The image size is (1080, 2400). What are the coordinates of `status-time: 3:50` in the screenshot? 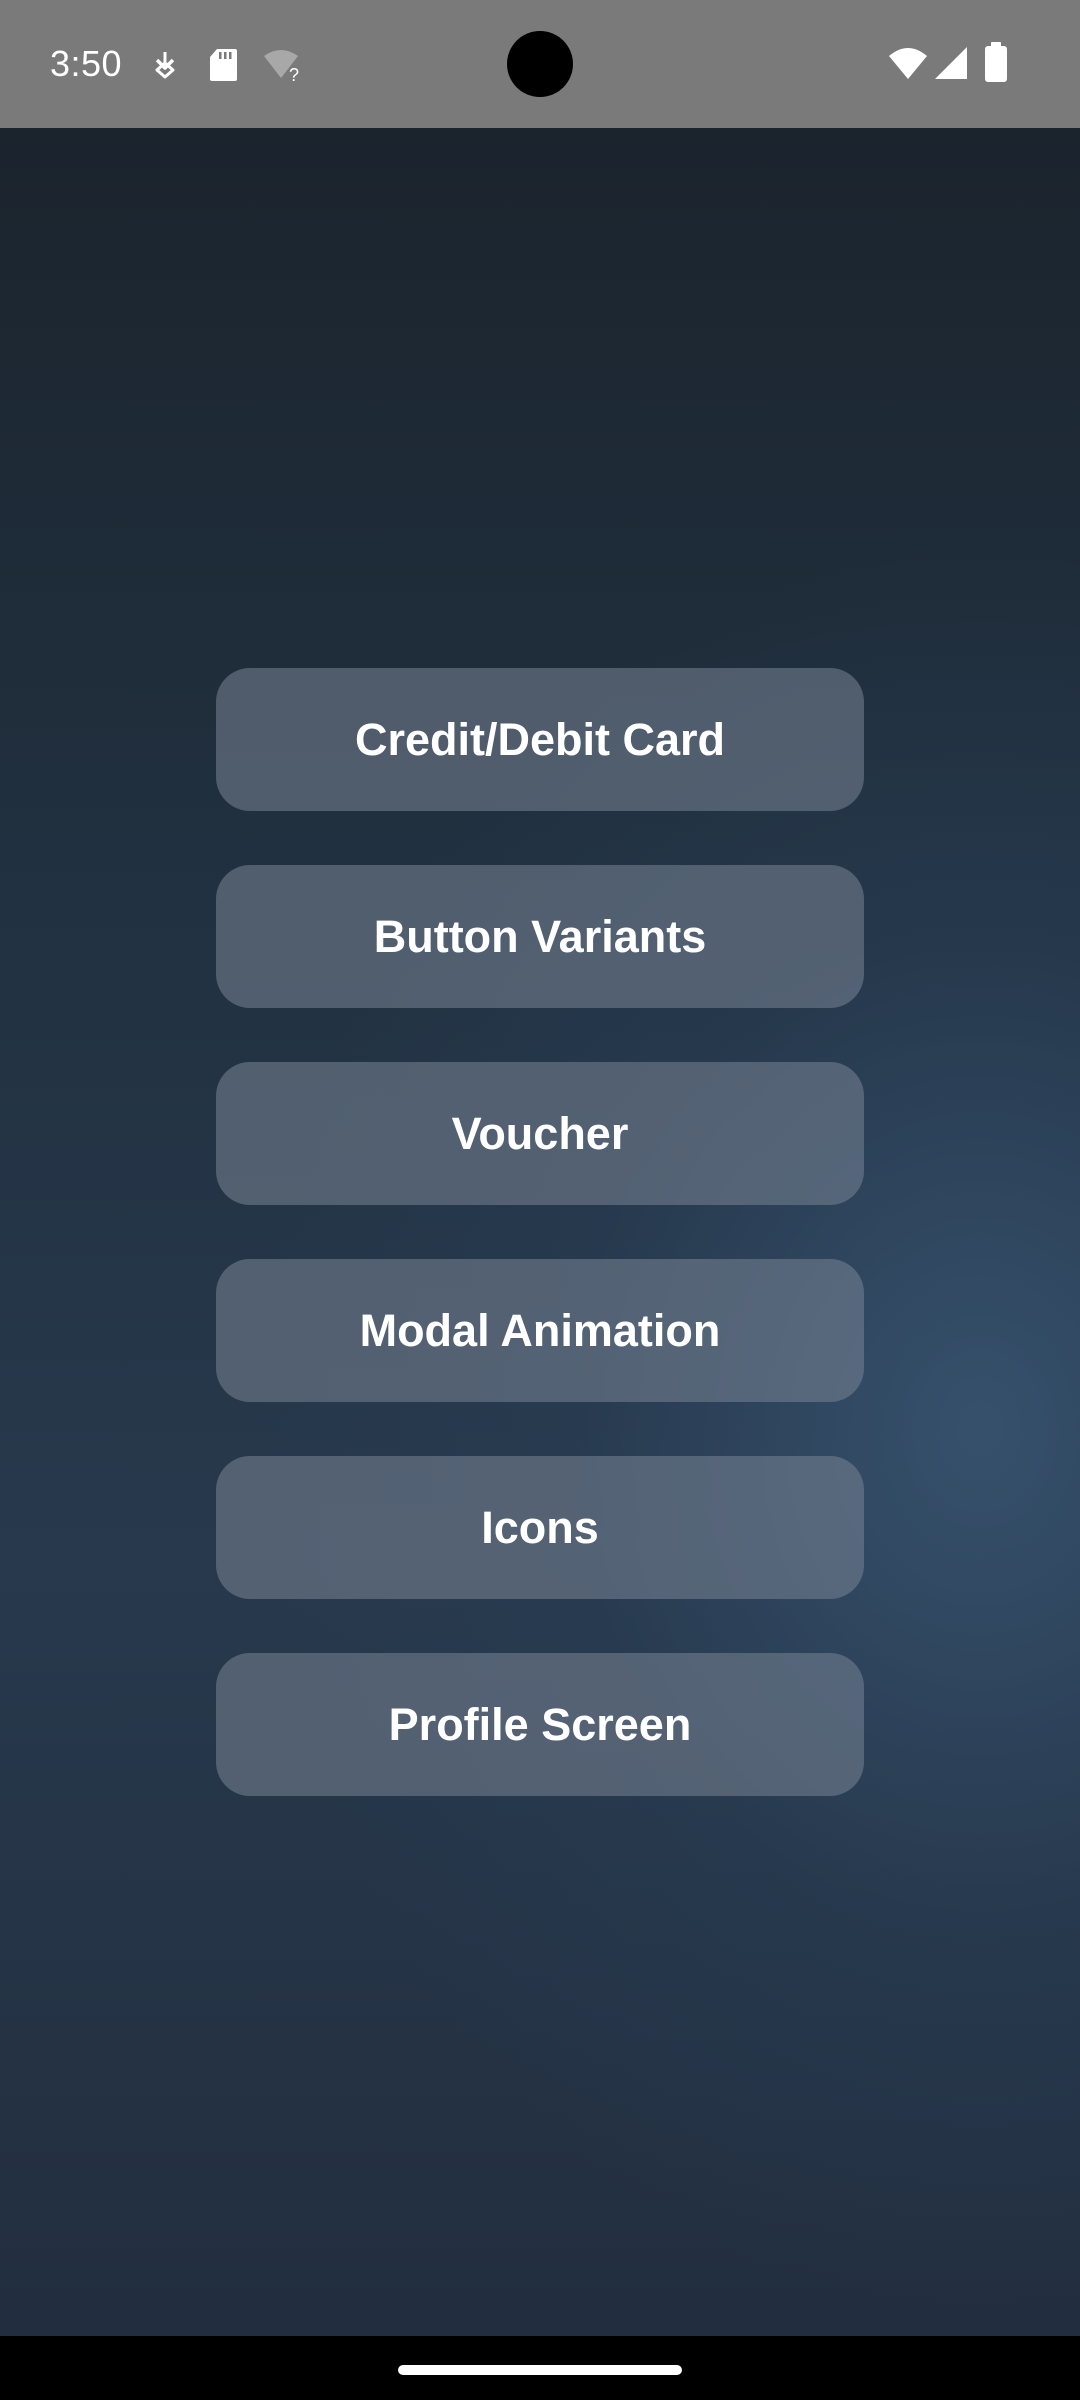 It's located at (86, 63).